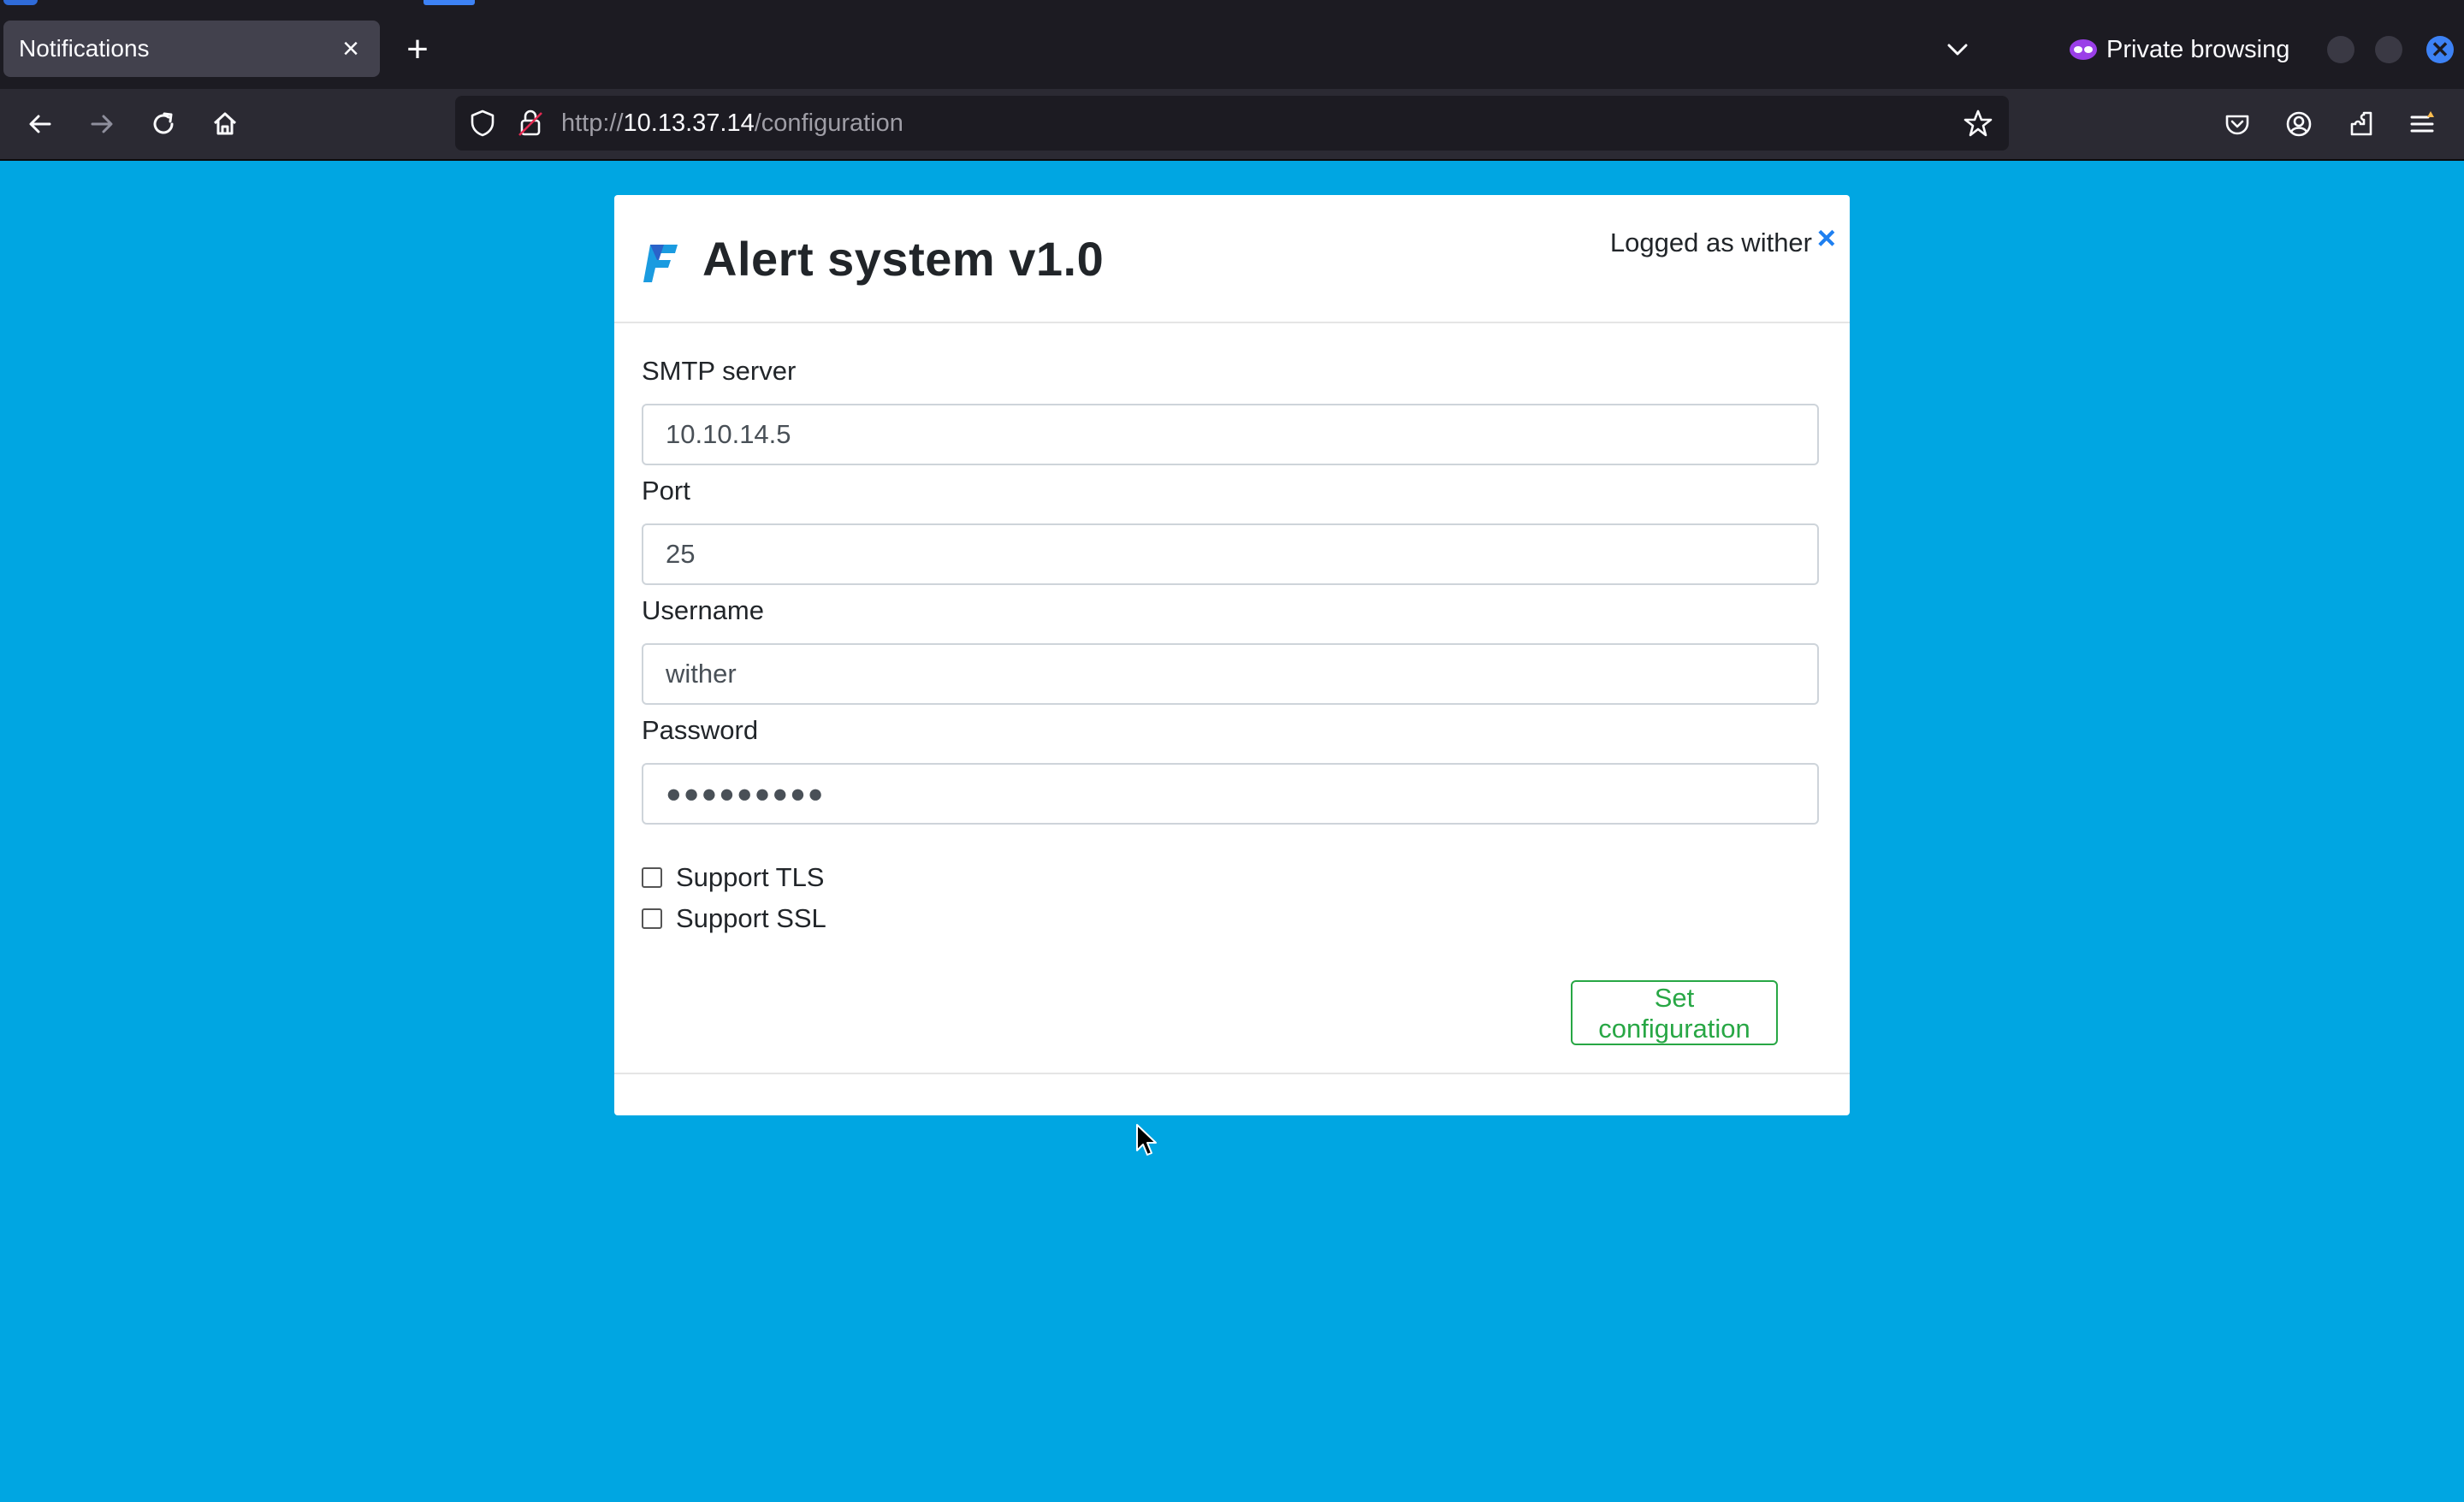  Describe the element at coordinates (903, 259) in the screenshot. I see `app-title: Alert system v1.0` at that location.